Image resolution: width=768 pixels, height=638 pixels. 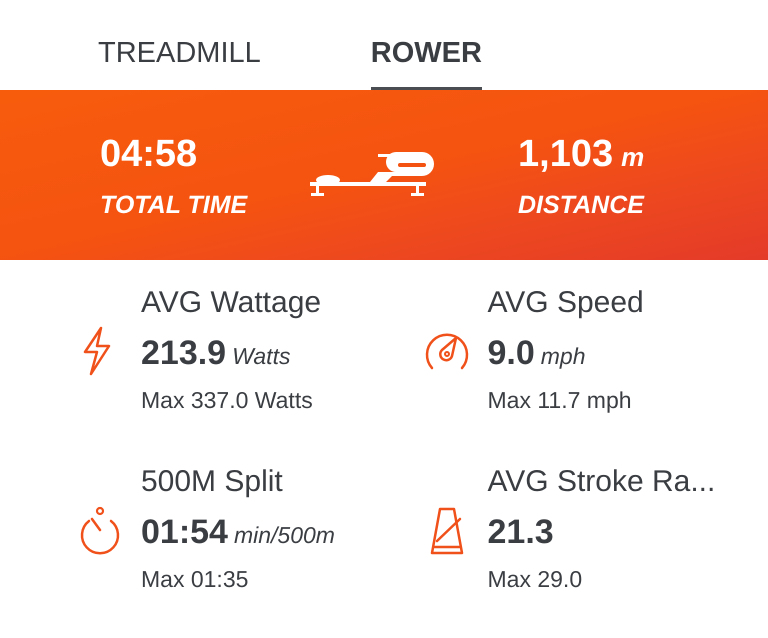 What do you see at coordinates (149, 154) in the screenshot?
I see `summary-value: 04:58` at bounding box center [149, 154].